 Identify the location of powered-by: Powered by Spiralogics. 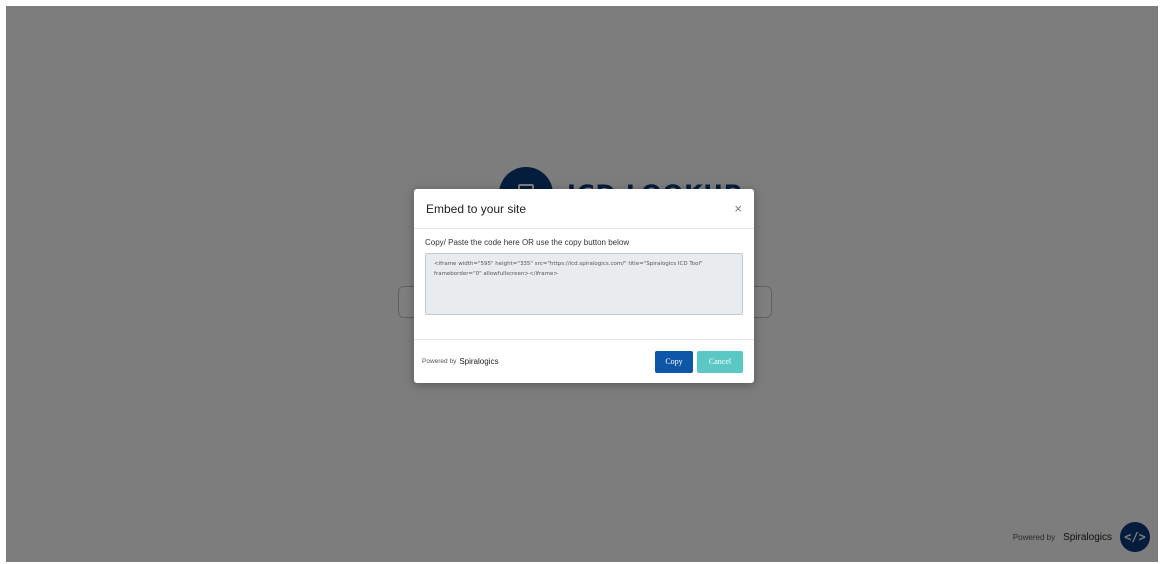
(460, 361).